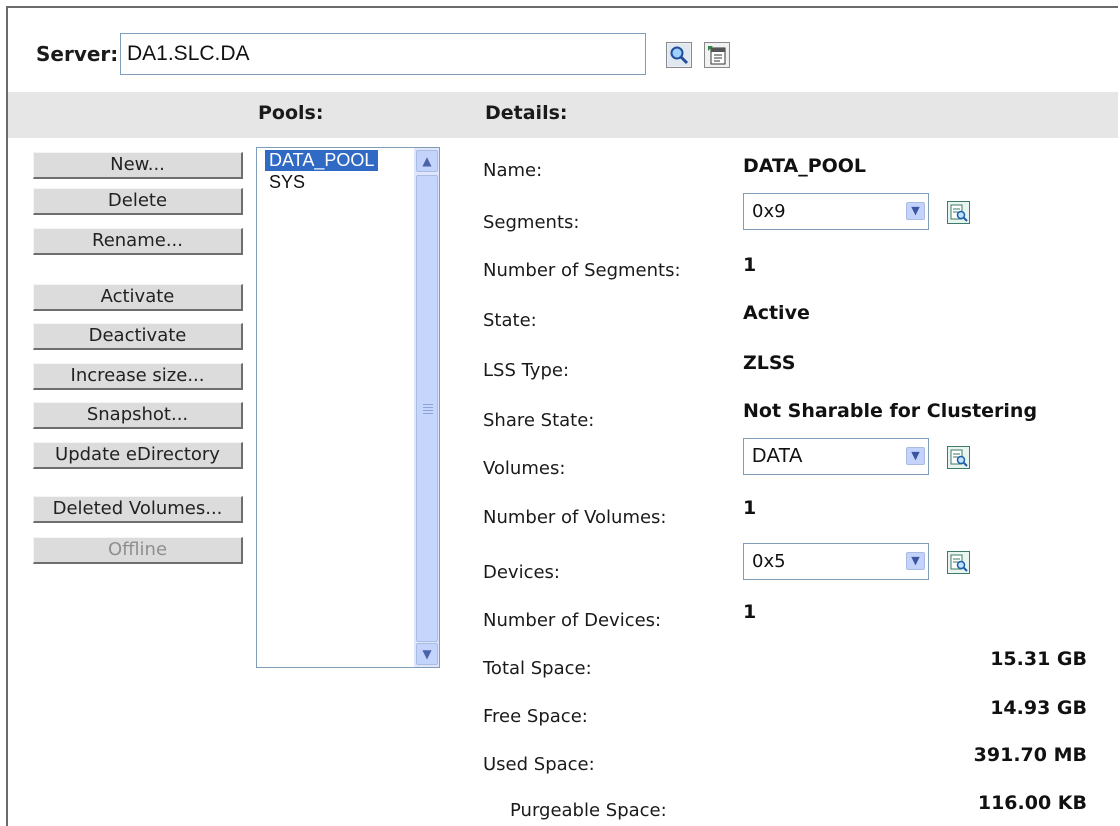 The height and width of the screenshot is (826, 1120). I want to click on purgeable-space-label: Purgeable Space:, so click(588, 810).